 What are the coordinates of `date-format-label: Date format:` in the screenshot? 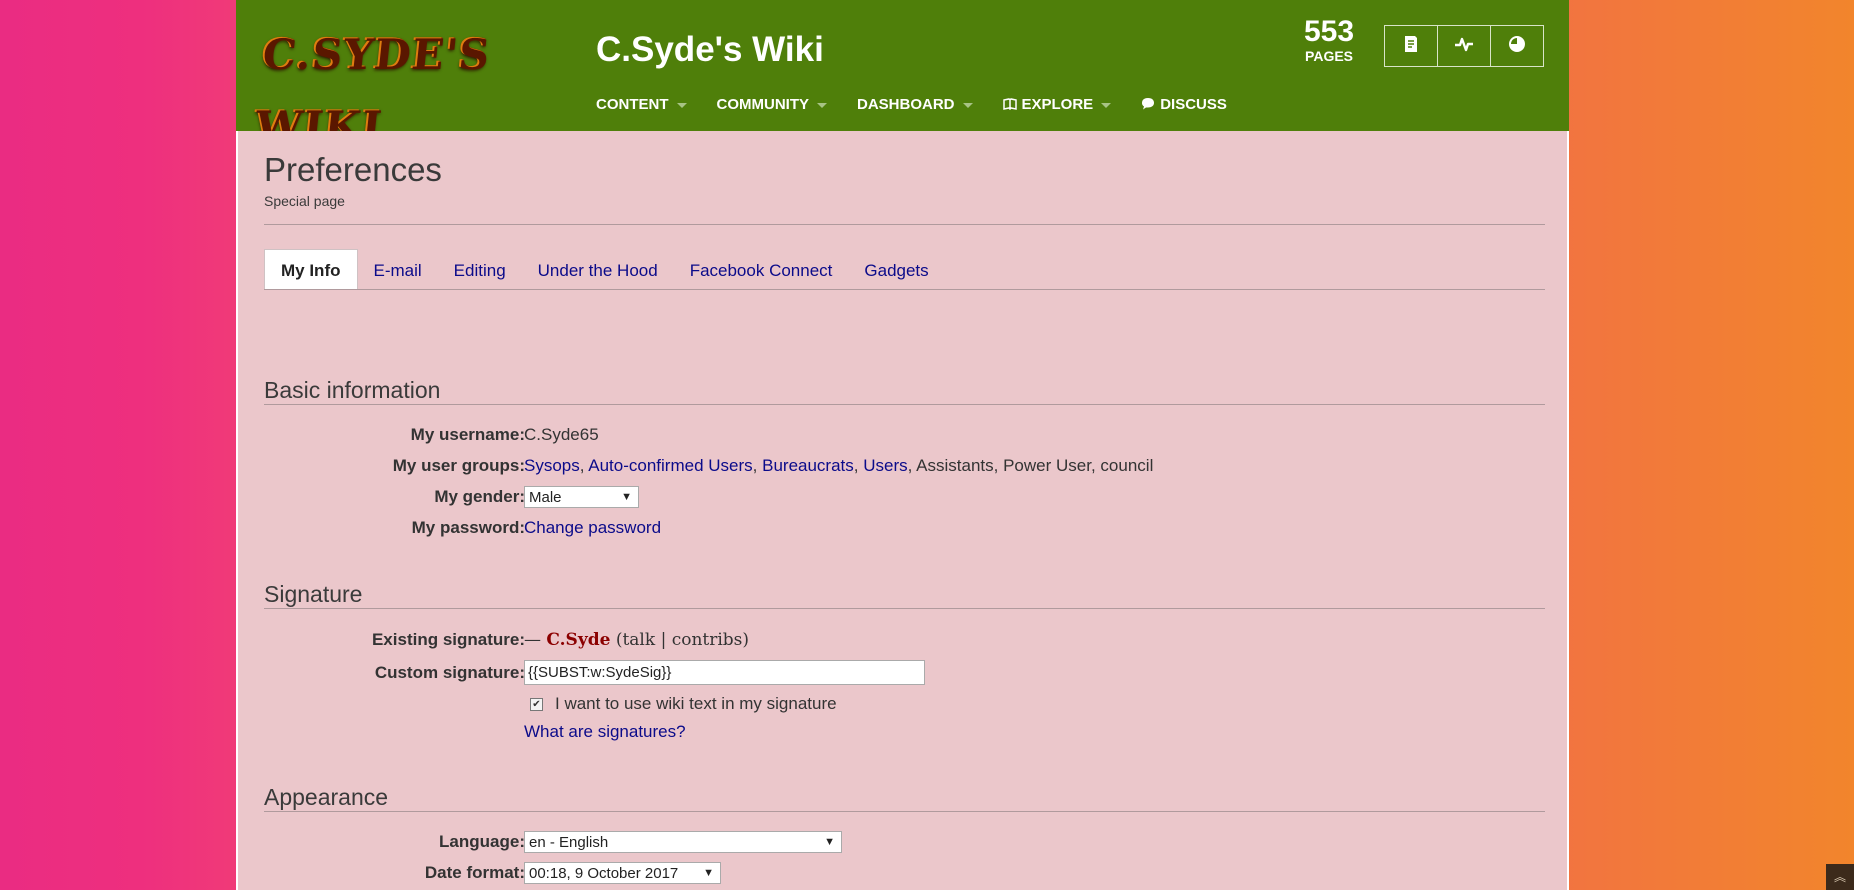 It's located at (474, 872).